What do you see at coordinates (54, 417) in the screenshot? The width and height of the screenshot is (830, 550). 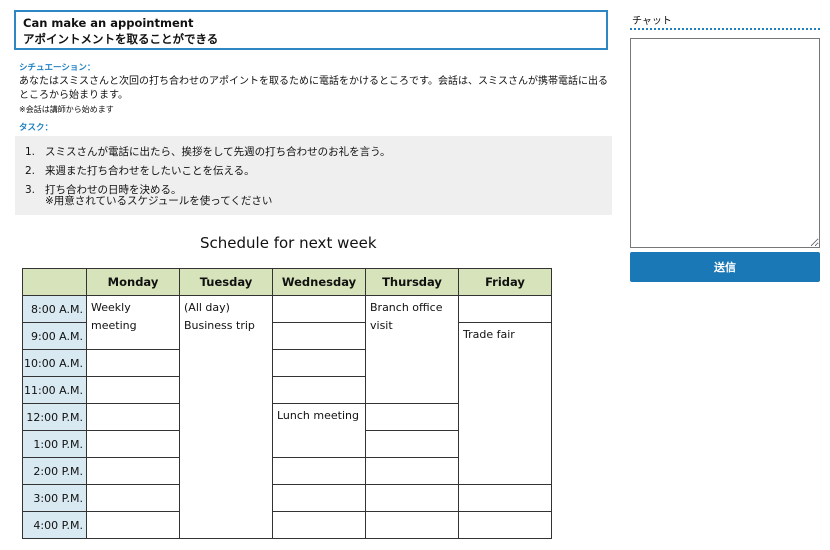 I see `time-label: 12:00 P.M.` at bounding box center [54, 417].